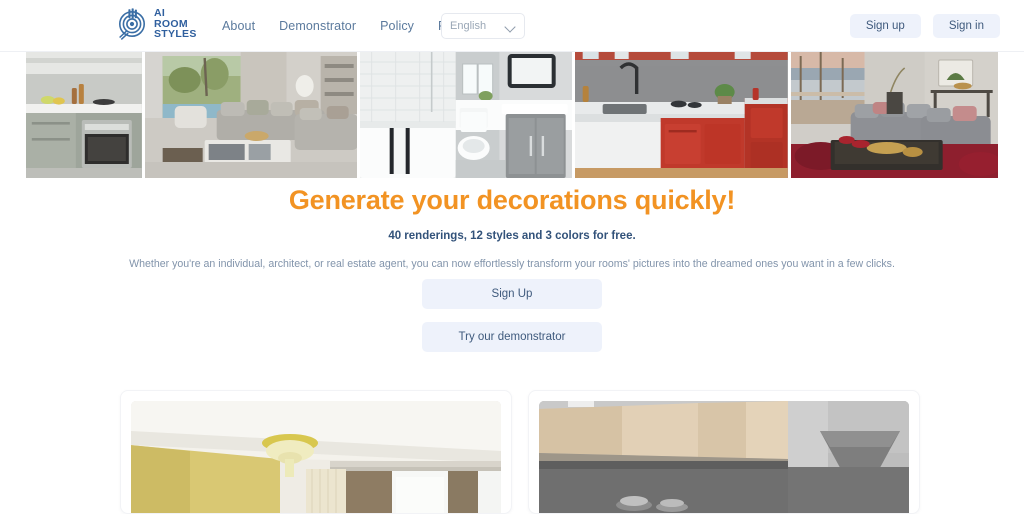 Image resolution: width=1024 pixels, height=514 pixels. I want to click on try-demonstrator-button: Try our demonstrator, so click(512, 337).